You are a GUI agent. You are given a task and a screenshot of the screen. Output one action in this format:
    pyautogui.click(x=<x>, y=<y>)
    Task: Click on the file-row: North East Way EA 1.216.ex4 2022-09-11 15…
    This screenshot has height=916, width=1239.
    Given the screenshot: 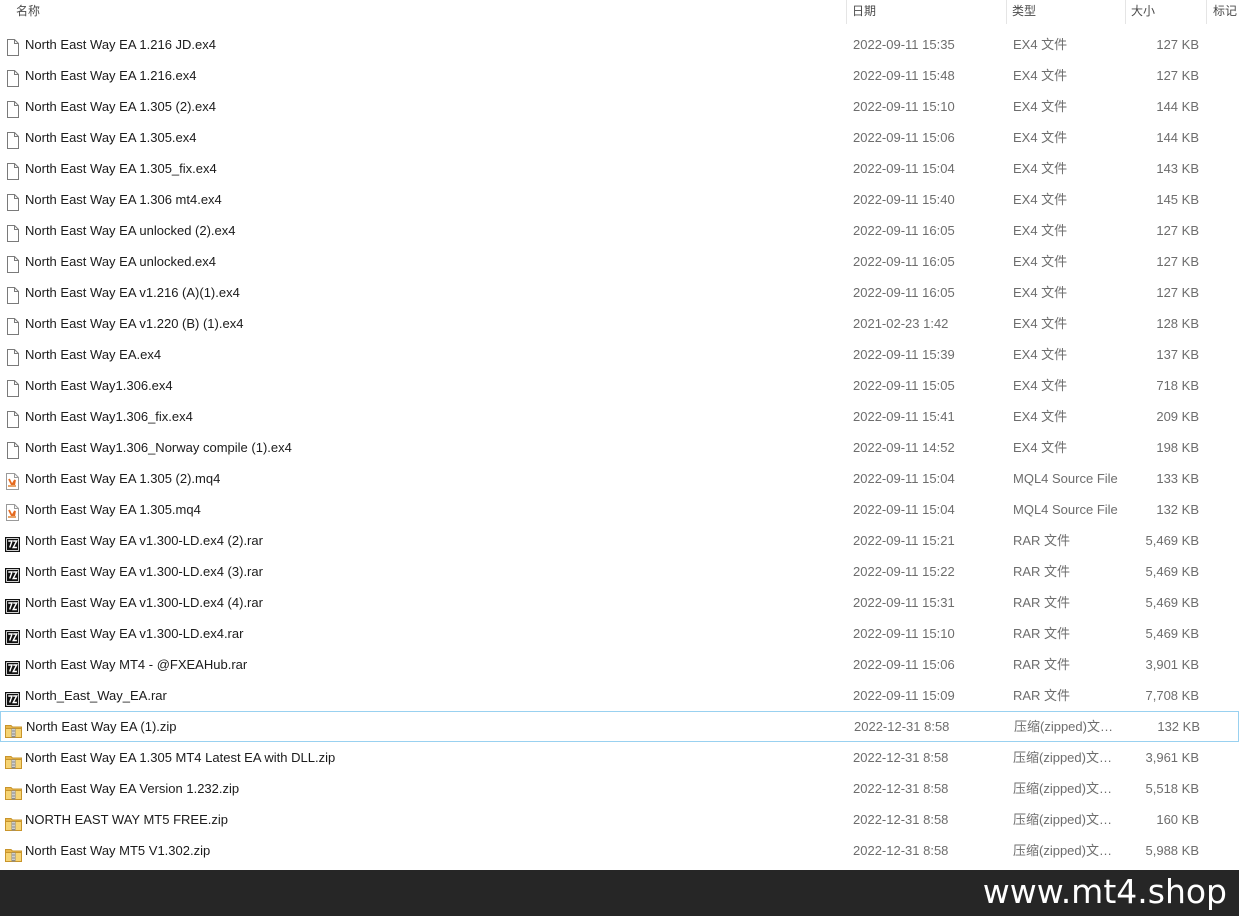 What is the action you would take?
    pyautogui.click(x=619, y=75)
    